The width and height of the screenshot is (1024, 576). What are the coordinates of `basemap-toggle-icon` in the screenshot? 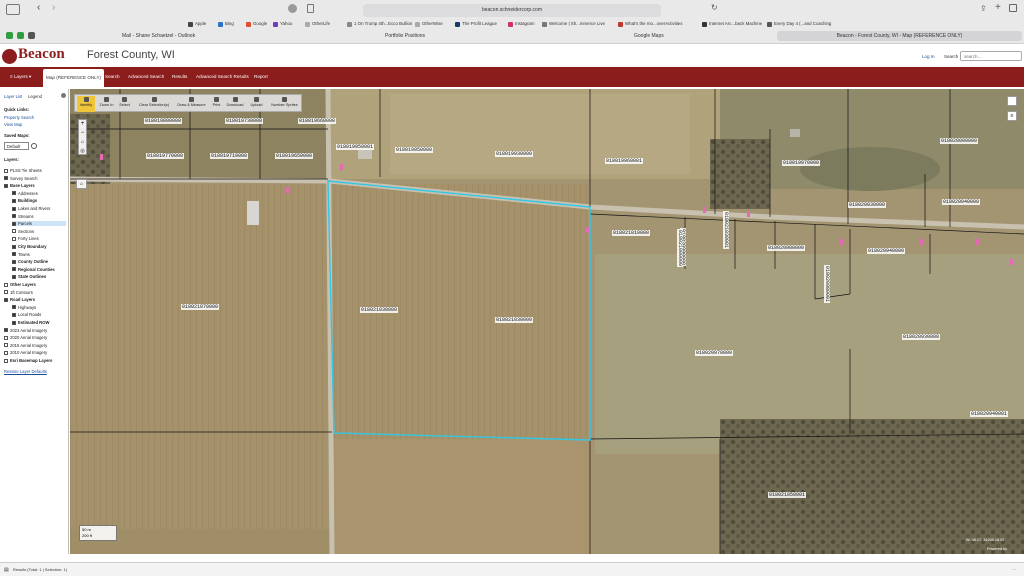 It's located at (1012, 101).